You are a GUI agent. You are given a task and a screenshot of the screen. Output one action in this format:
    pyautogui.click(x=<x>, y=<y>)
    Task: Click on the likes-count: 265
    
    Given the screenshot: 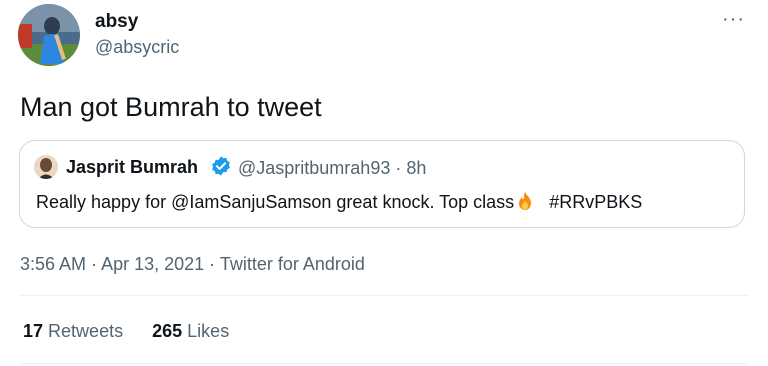 What is the action you would take?
    pyautogui.click(x=167, y=331)
    